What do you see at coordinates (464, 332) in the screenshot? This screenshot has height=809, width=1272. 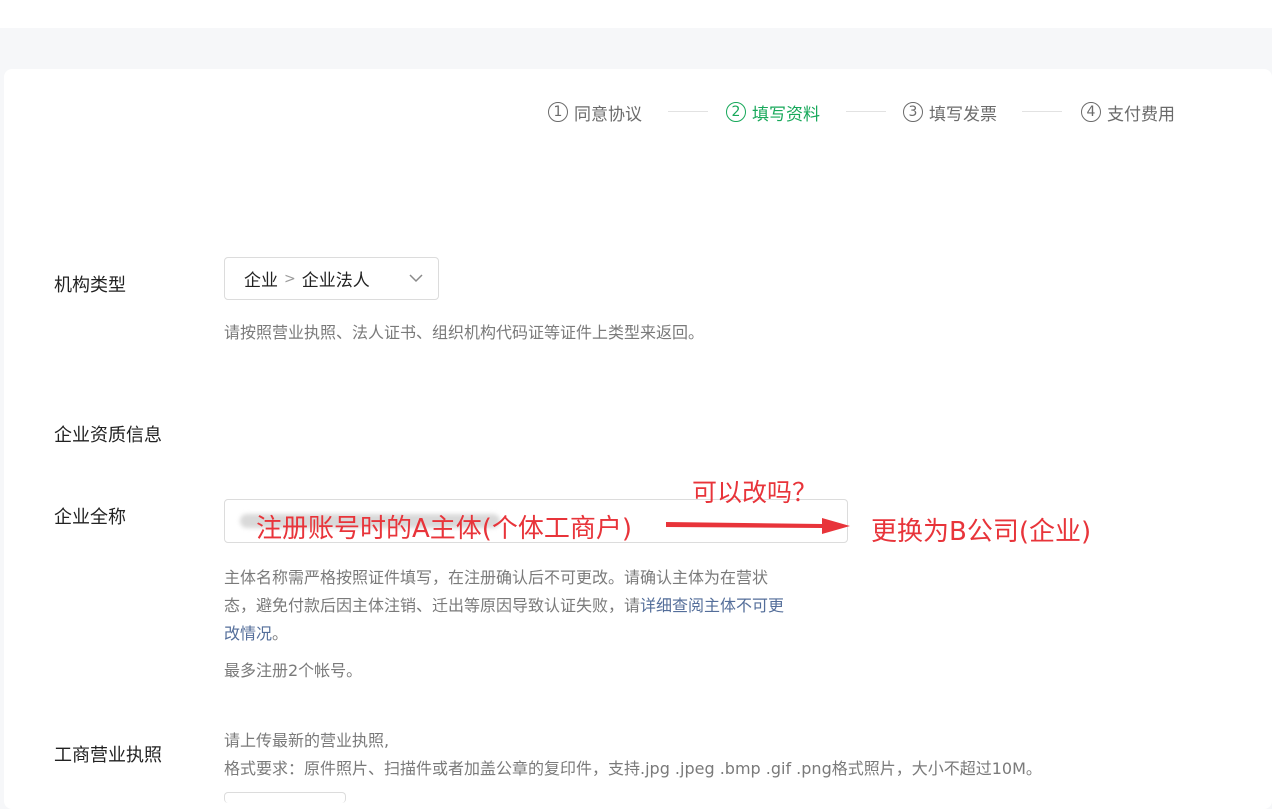 I see `org-type-hint: 请按照营业执照、法人证书、组织机构代码证等证件上类型来返回。` at bounding box center [464, 332].